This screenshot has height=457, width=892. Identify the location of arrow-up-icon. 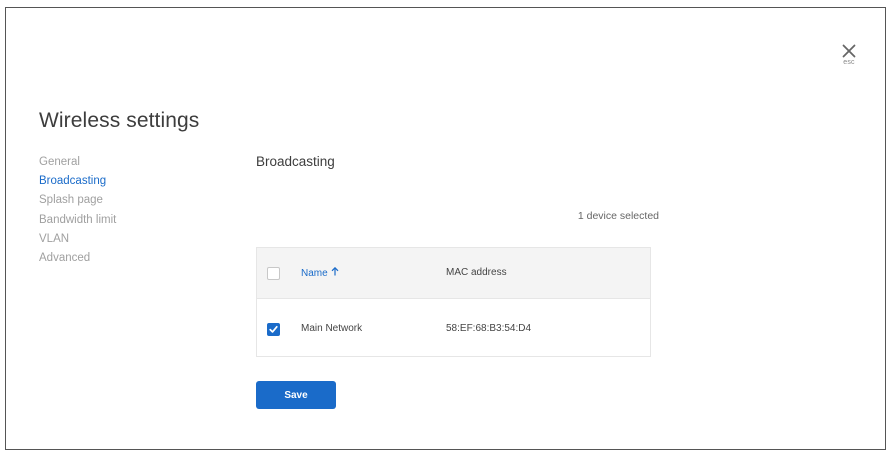
(335, 271).